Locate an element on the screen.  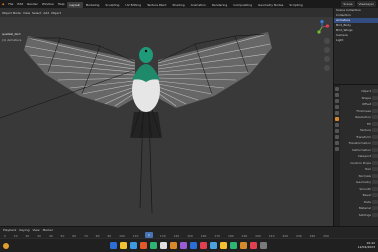
view-menu: View is located at coordinates (26, 13).